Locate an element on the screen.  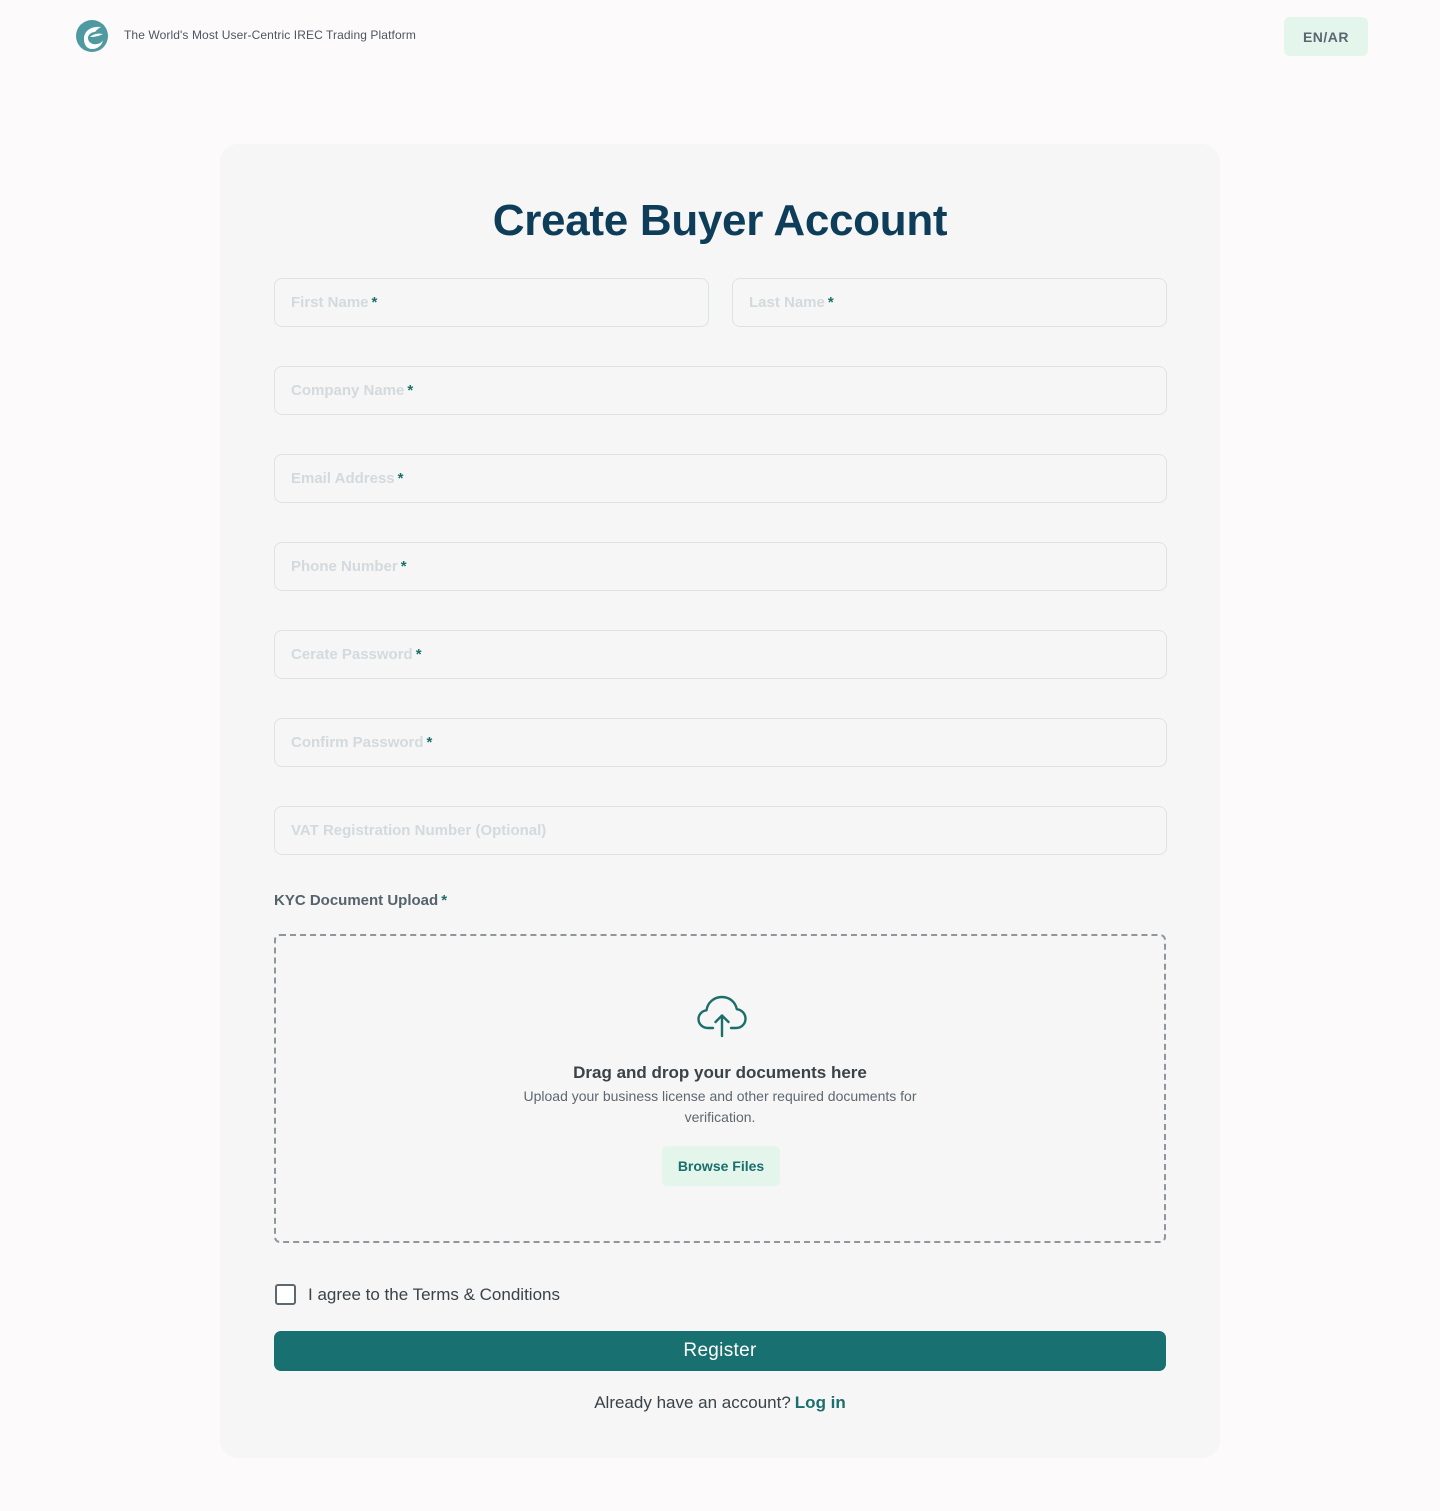
kyc-label-text: KYC Document Upload is located at coordinates (356, 900).